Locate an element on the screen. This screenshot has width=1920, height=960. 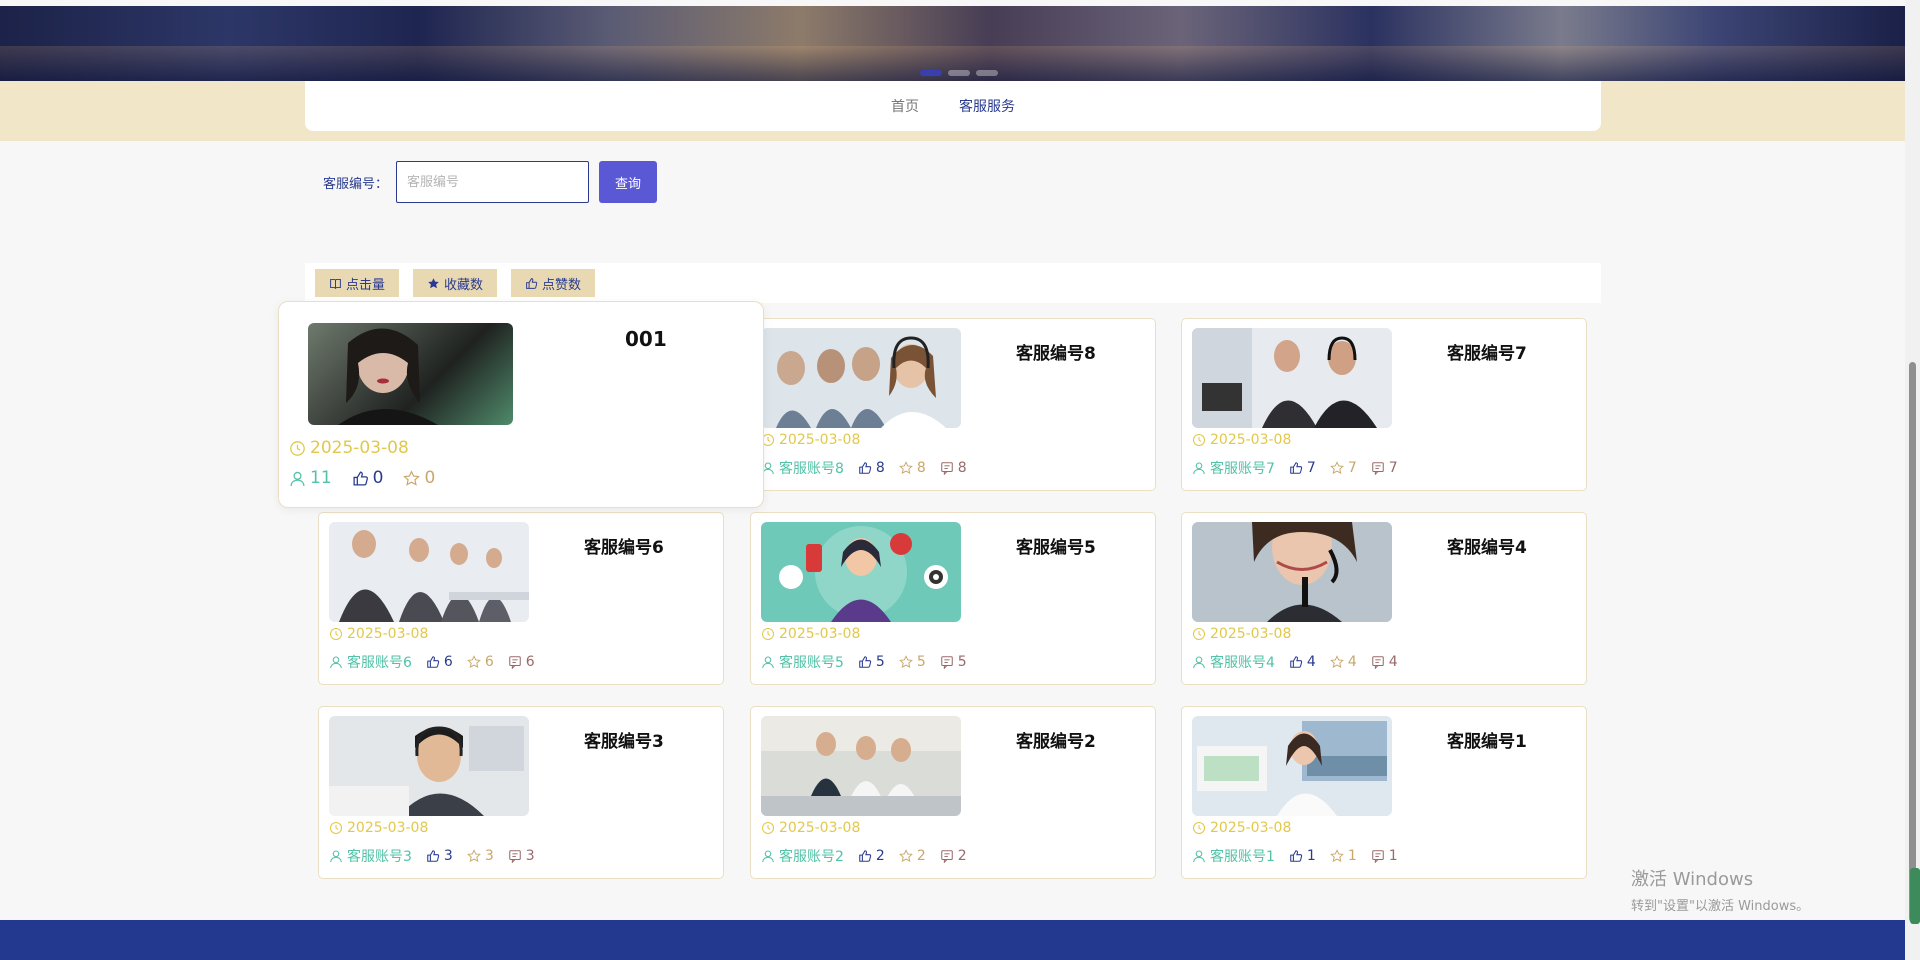
card-title: 客服编号6 is located at coordinates (624, 545).